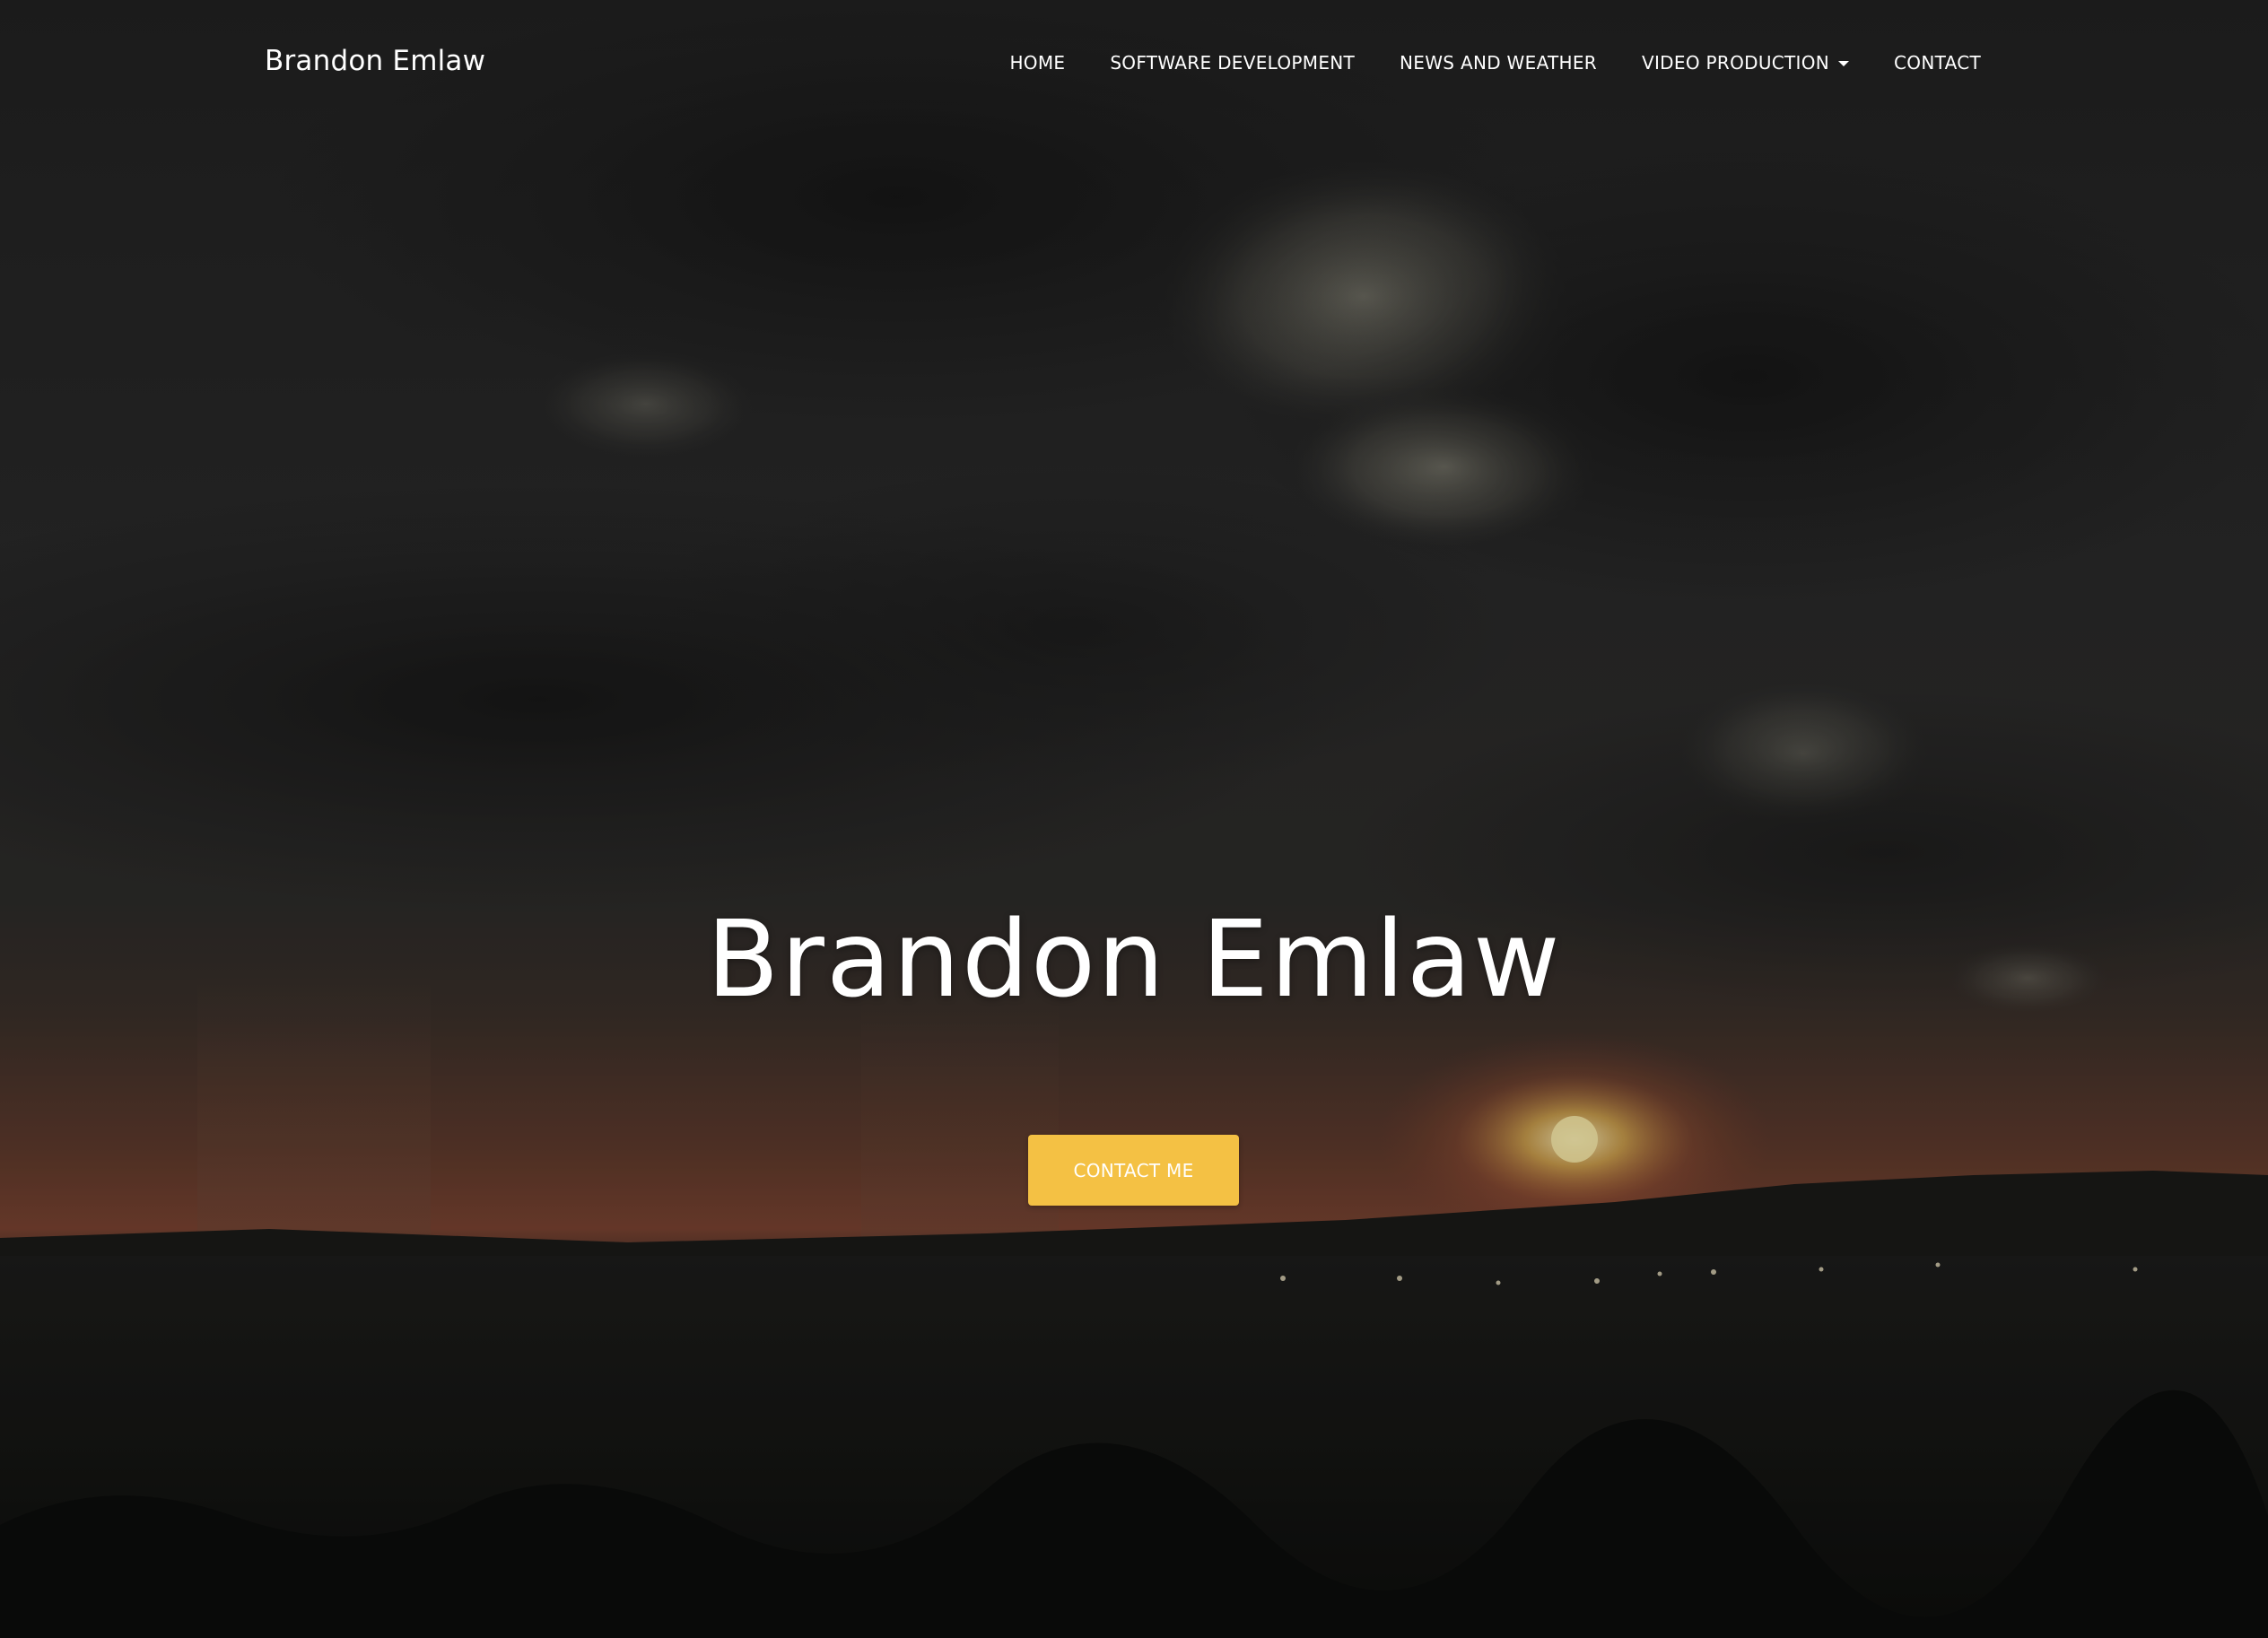  I want to click on nav-item-contact: CONTACT, so click(1926, 63).